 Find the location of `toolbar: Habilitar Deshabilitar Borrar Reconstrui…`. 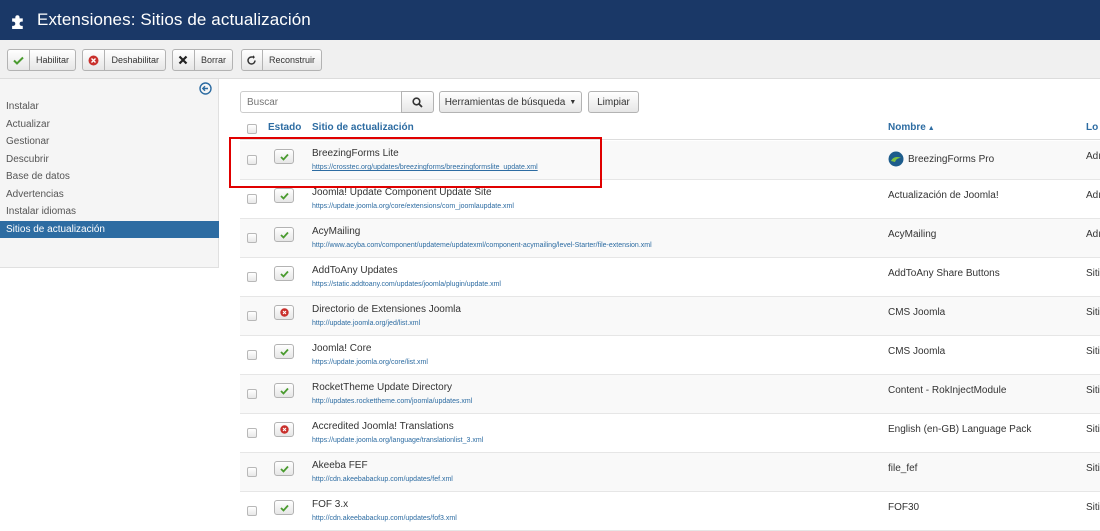

toolbar: Habilitar Deshabilitar Borrar Reconstrui… is located at coordinates (550, 59).